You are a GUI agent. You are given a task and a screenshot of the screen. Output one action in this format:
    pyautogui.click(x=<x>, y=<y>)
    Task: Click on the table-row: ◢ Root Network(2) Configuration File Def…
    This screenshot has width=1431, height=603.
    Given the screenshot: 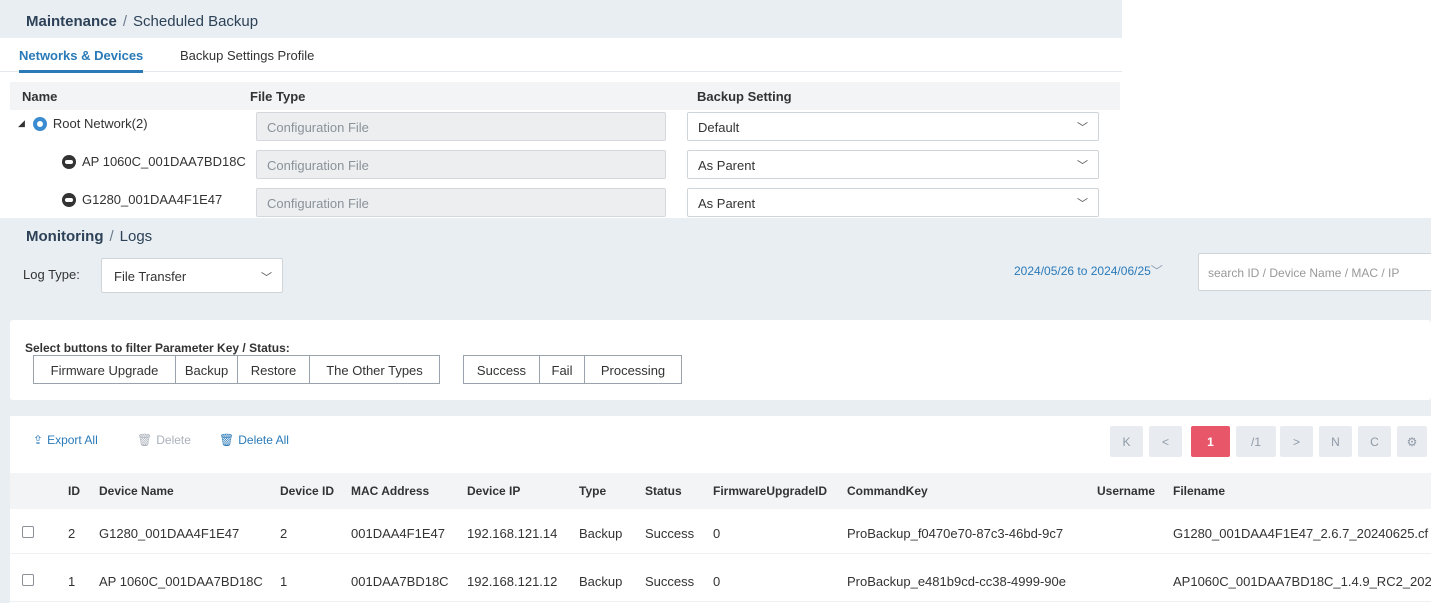 What is the action you would take?
    pyautogui.click(x=561, y=131)
    